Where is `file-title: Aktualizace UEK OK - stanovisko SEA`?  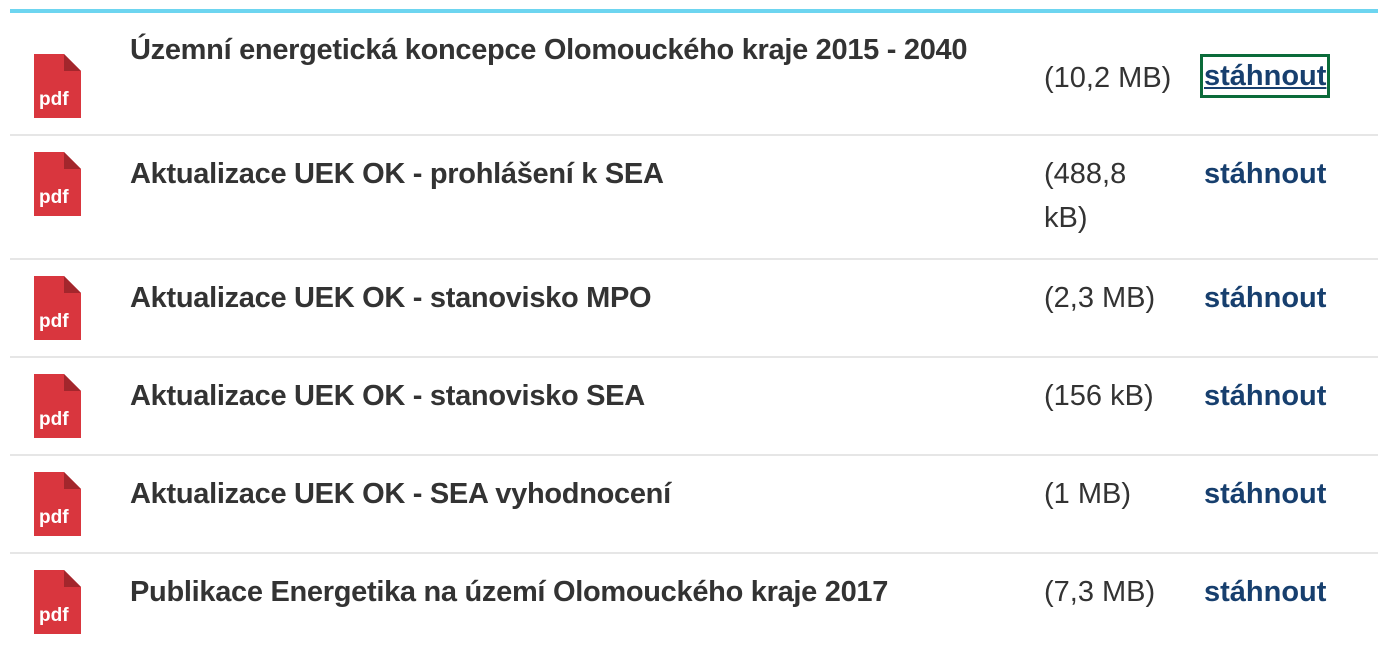 file-title: Aktualizace UEK OK - stanovisko SEA is located at coordinates (387, 396).